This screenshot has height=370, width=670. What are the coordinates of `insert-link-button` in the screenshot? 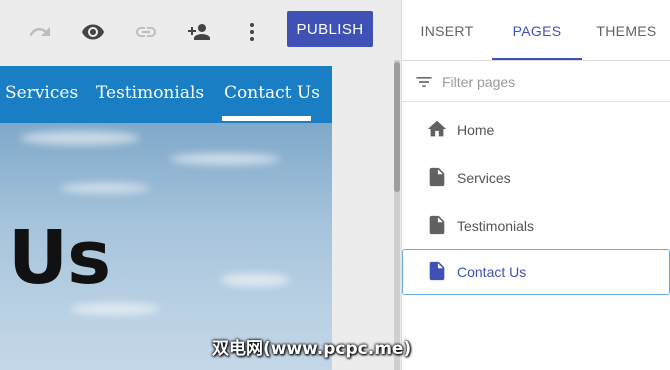 It's located at (146, 32).